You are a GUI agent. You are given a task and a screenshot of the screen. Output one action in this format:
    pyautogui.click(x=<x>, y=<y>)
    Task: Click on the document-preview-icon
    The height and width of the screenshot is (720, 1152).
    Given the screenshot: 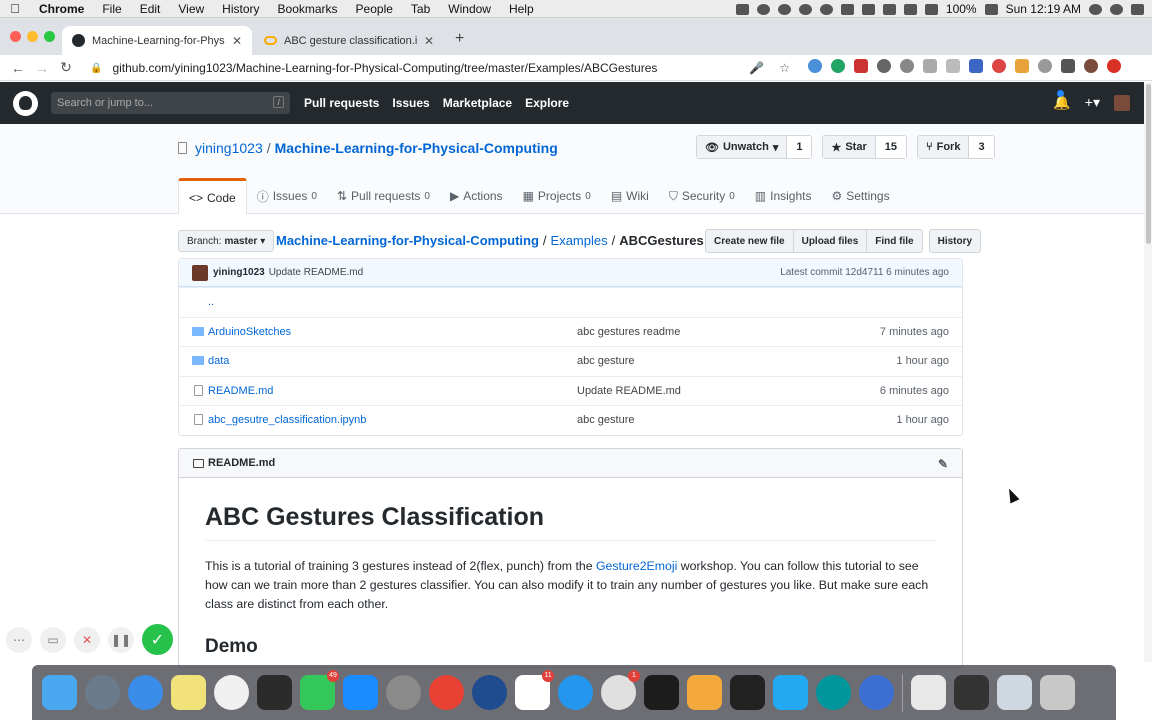 What is the action you would take?
    pyautogui.click(x=928, y=692)
    